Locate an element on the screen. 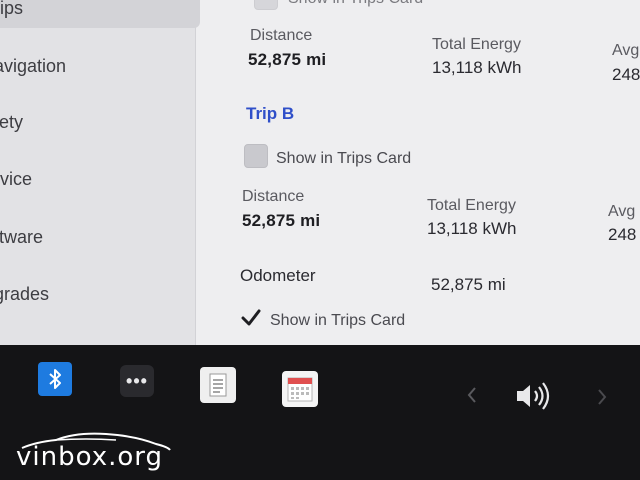  bluetooth-icon is located at coordinates (55, 379).